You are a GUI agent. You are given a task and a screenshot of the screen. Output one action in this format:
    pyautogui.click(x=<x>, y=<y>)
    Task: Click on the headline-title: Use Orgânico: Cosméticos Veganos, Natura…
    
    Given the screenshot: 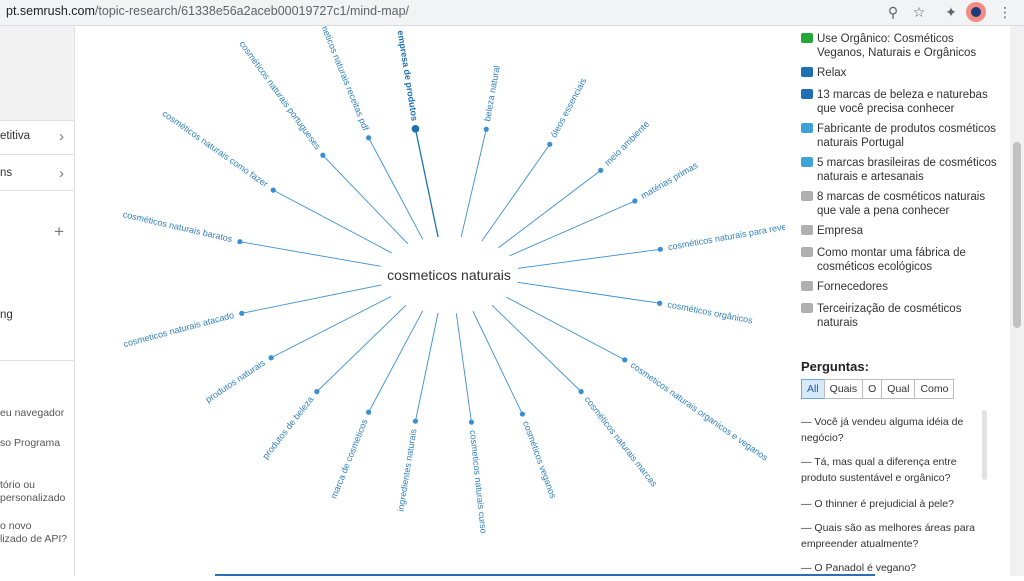 What is the action you would take?
    pyautogui.click(x=907, y=46)
    